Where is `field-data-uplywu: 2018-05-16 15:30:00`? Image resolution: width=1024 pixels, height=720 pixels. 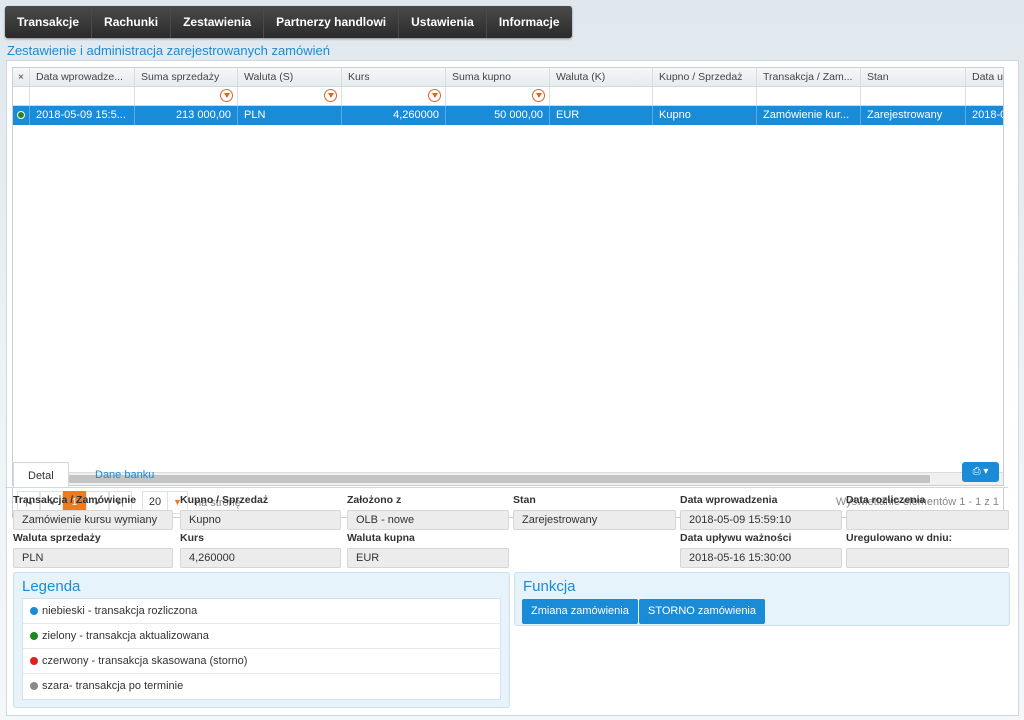
field-data-uplywu: 2018-05-16 15:30:00 is located at coordinates (761, 558).